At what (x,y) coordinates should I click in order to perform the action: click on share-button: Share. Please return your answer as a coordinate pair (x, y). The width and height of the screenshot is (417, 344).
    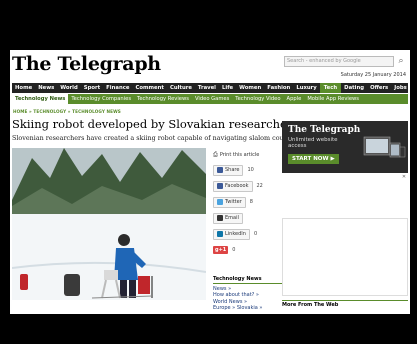
    Looking at the image, I should click on (228, 170).